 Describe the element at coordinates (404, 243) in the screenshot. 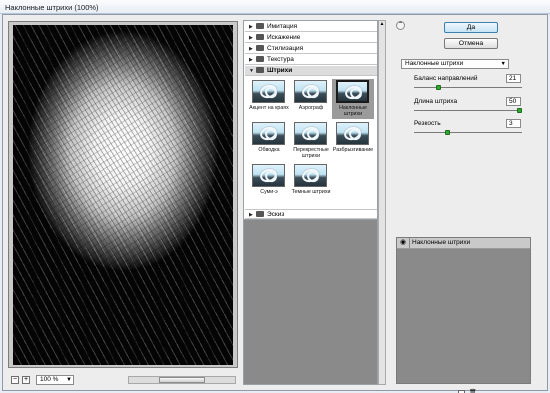

I see `eye-icon: ◉` at that location.